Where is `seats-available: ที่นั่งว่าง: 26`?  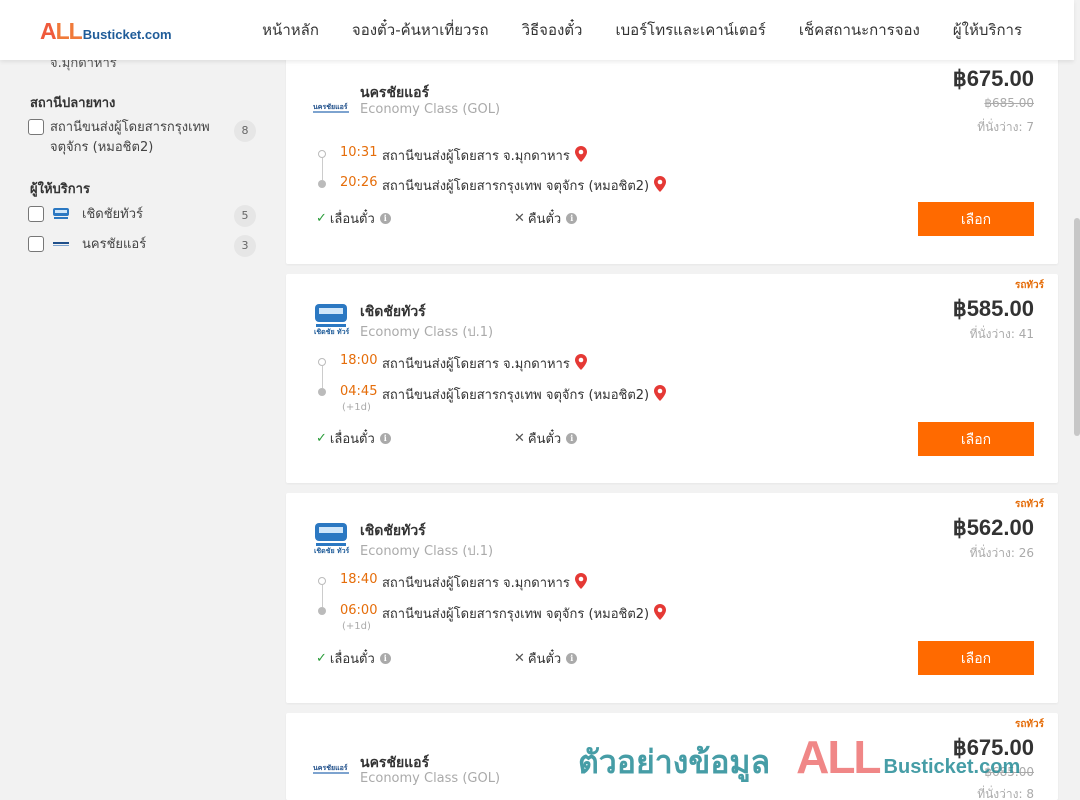
seats-available: ที่นั่งว่าง: 26 is located at coordinates (1001, 553).